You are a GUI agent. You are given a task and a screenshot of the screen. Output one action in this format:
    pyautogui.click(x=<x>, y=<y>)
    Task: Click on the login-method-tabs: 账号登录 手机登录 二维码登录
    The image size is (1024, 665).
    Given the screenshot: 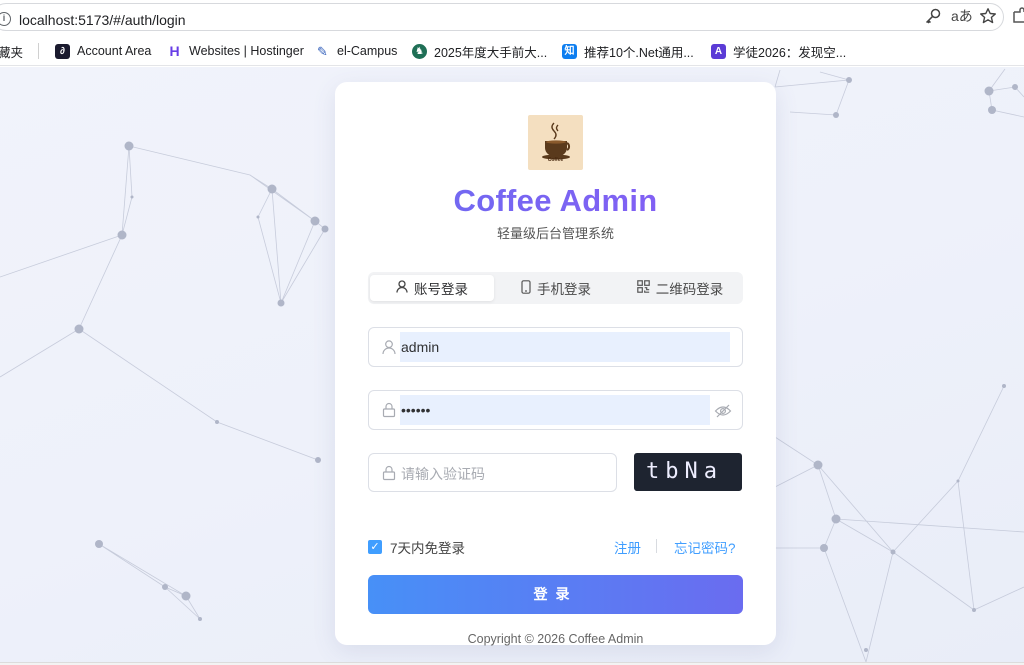 What is the action you would take?
    pyautogui.click(x=555, y=288)
    